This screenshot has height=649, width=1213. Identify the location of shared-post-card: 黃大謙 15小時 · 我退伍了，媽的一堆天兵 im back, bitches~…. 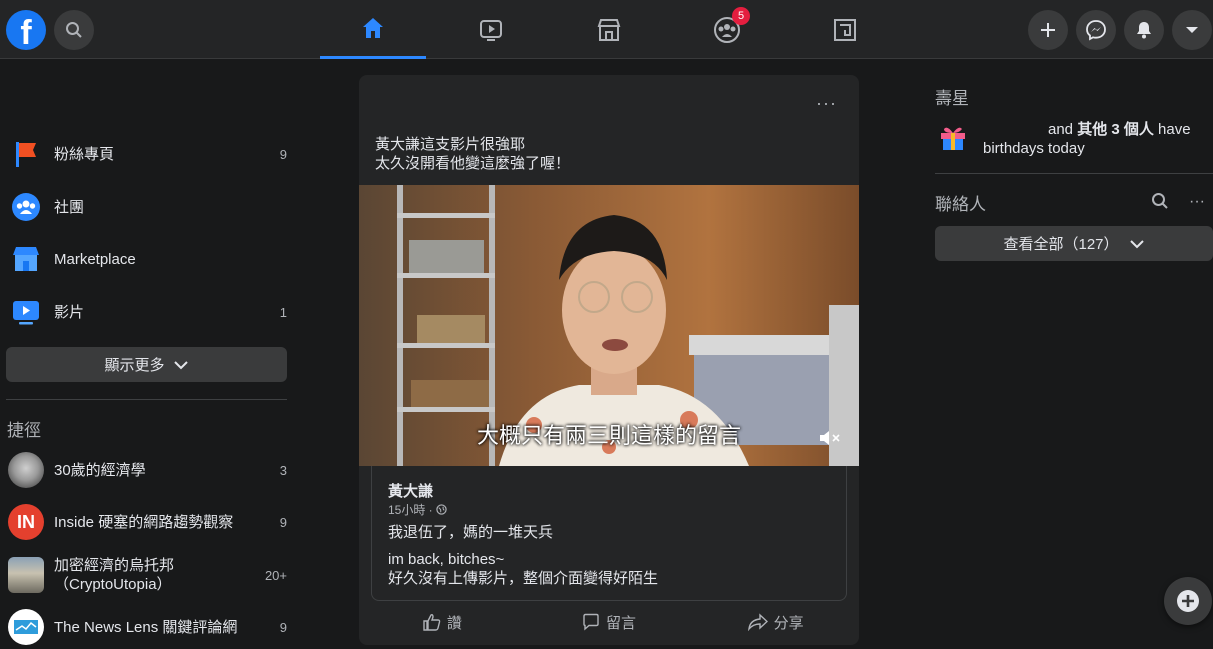
(609, 533).